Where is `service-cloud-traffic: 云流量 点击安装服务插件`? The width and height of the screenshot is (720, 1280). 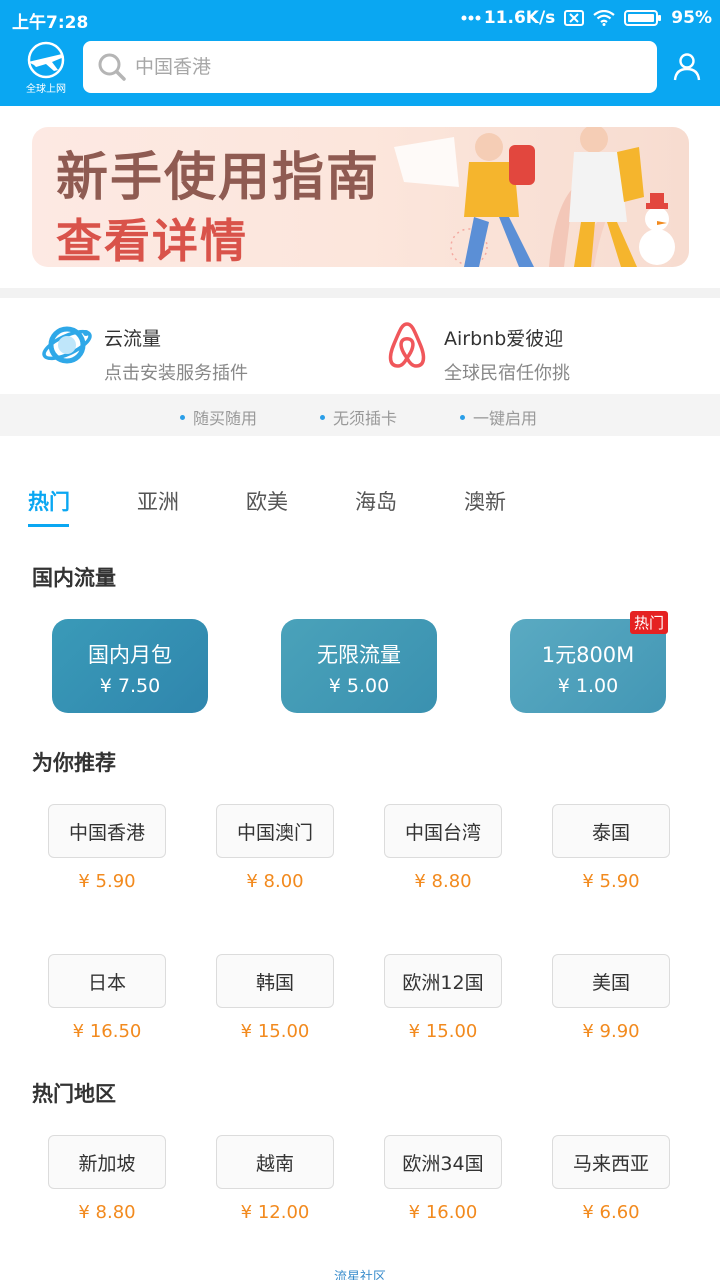
service-cloud-traffic: 云流量 点击安装服务插件 is located at coordinates (144, 352).